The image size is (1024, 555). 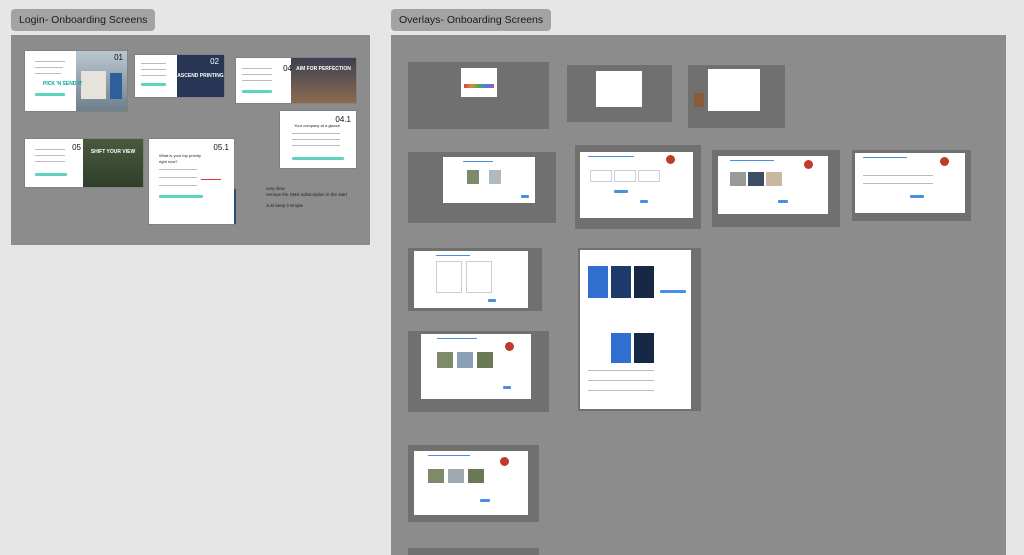 I want to click on screen-number: 05, so click(x=76, y=147).